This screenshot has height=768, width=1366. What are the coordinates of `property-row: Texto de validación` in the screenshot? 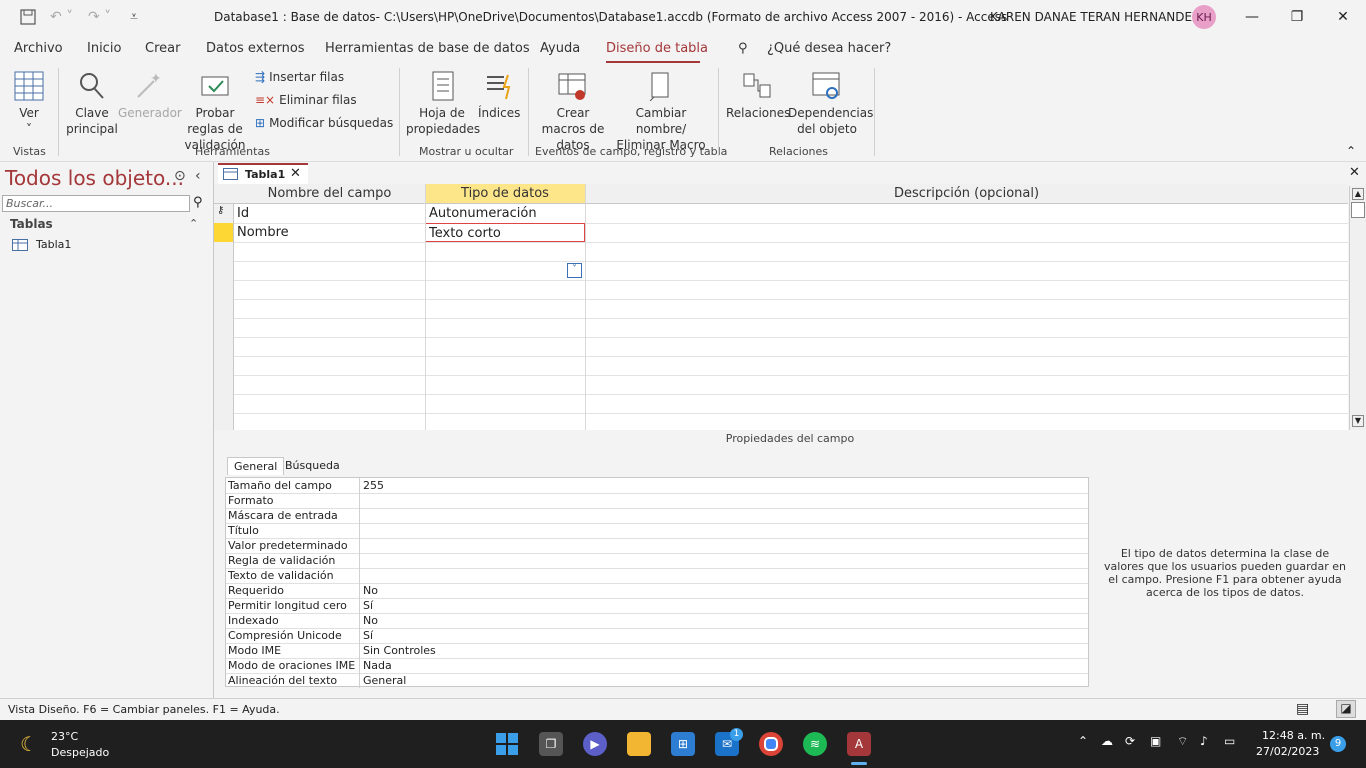 It's located at (657, 576).